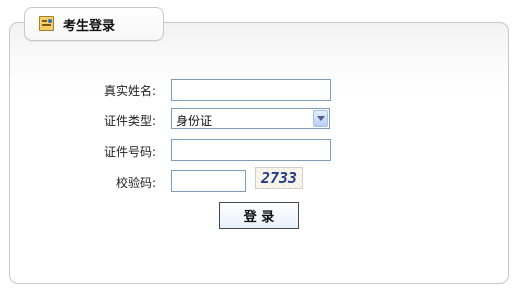 This screenshot has height=299, width=516. Describe the element at coordinates (259, 215) in the screenshot. I see `login-button: 登 录` at that location.